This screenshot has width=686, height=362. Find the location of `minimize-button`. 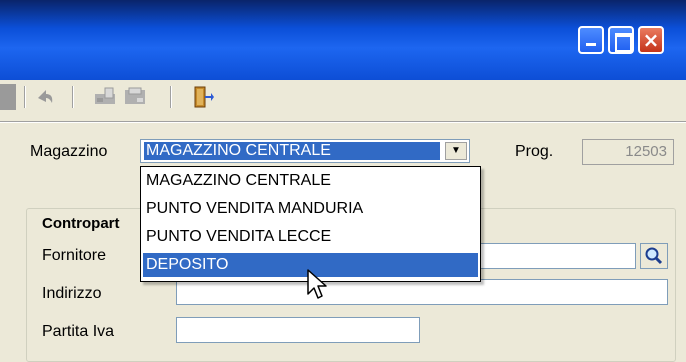

minimize-button is located at coordinates (591, 40).